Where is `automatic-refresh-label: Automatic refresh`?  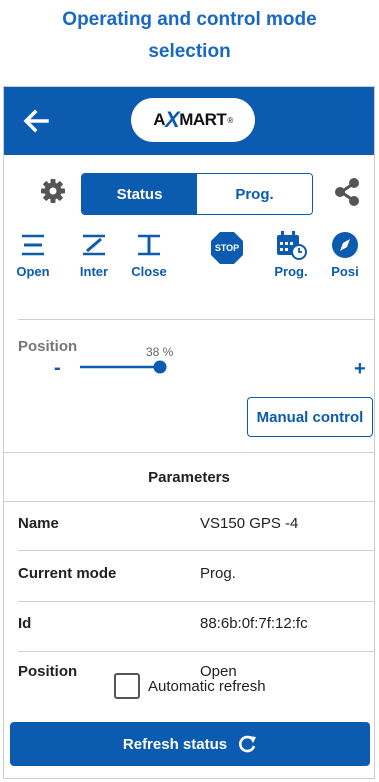 automatic-refresh-label: Automatic refresh is located at coordinates (207, 686).